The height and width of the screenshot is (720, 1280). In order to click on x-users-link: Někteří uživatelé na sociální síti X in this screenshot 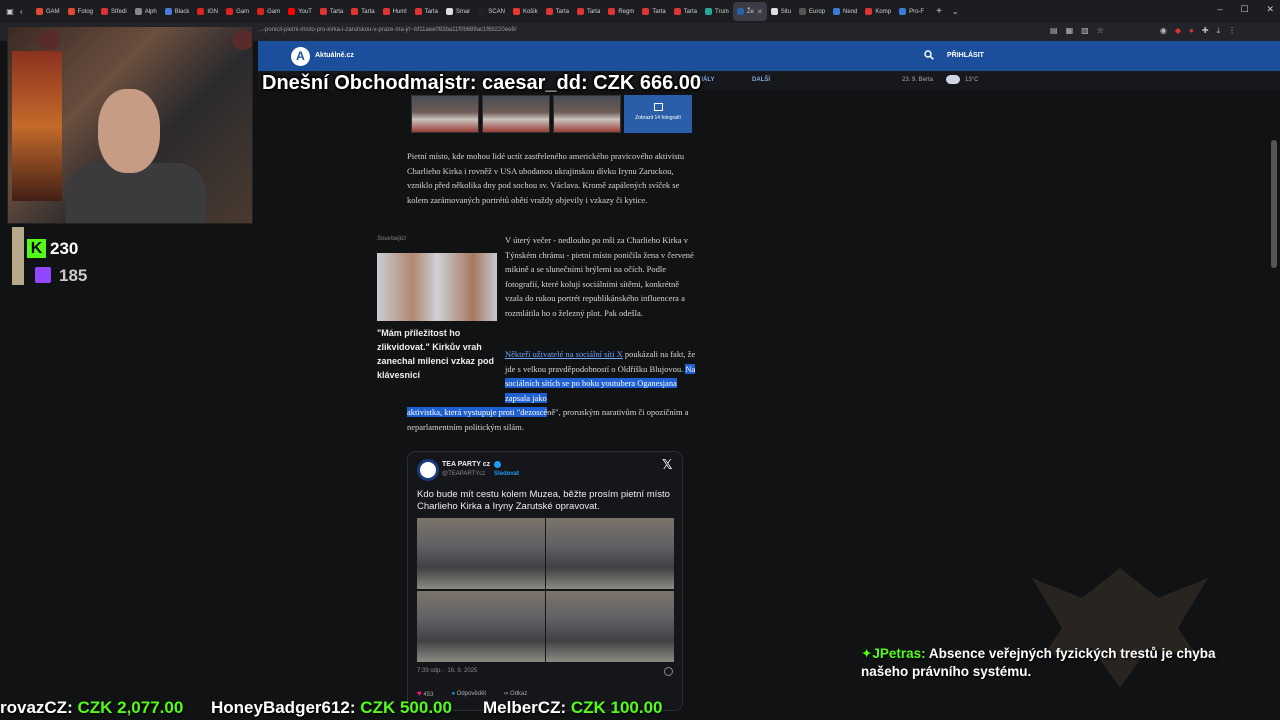, I will do `click(564, 354)`.